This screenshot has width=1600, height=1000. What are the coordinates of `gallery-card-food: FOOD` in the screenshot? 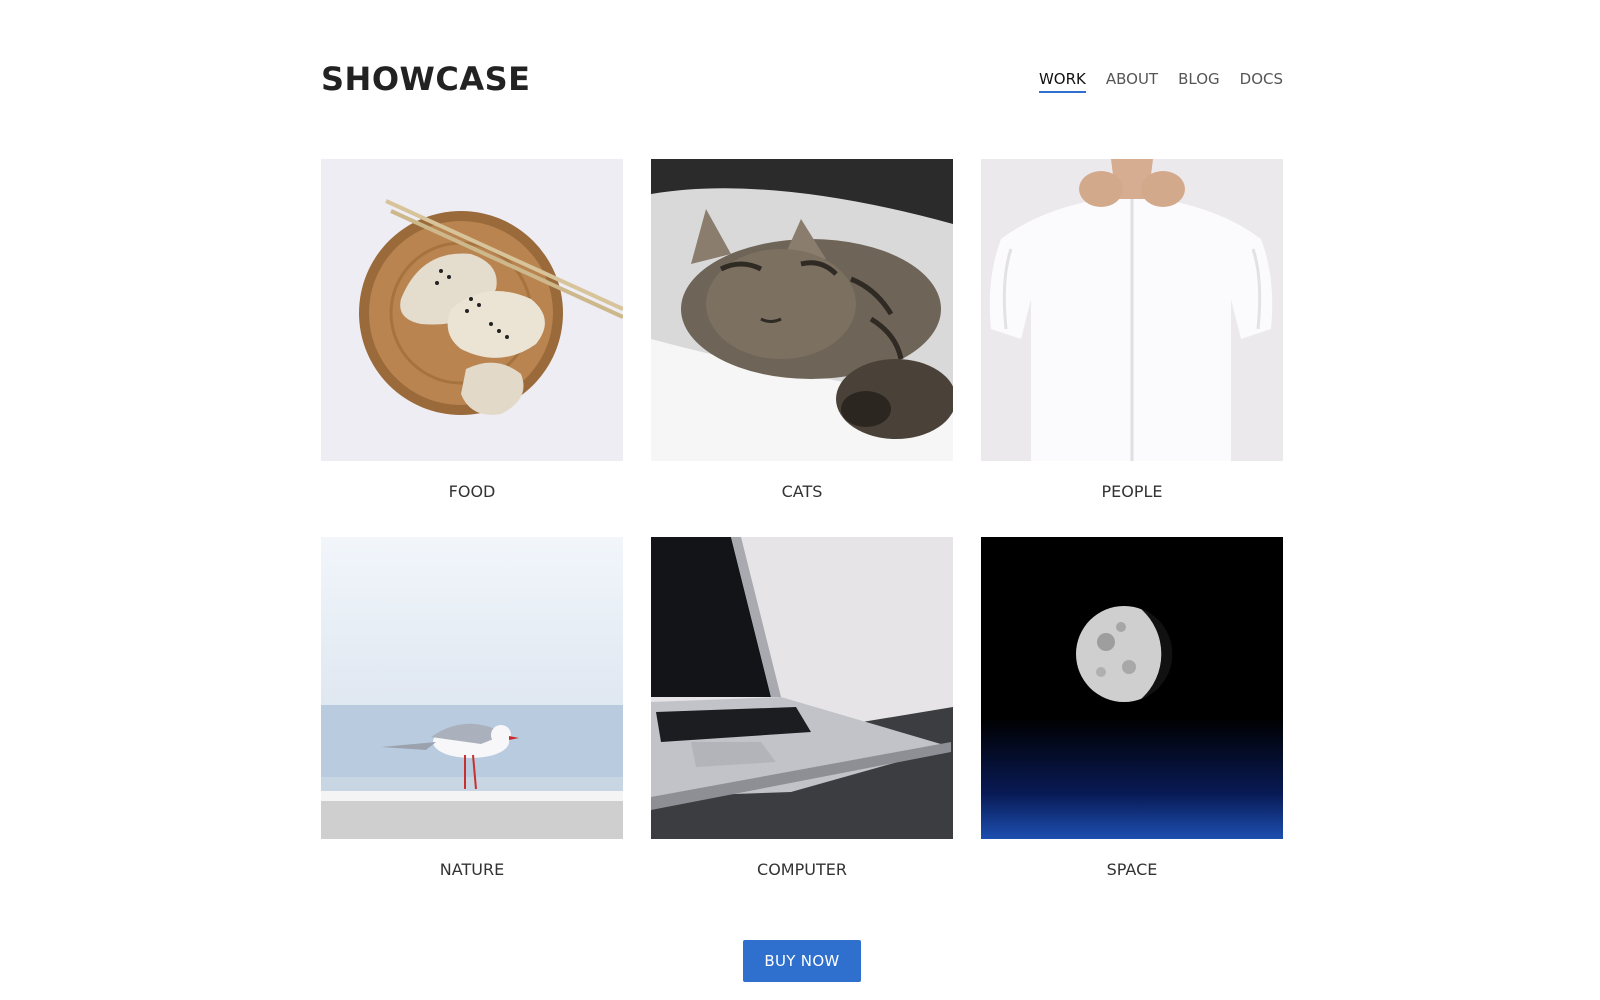 It's located at (472, 348).